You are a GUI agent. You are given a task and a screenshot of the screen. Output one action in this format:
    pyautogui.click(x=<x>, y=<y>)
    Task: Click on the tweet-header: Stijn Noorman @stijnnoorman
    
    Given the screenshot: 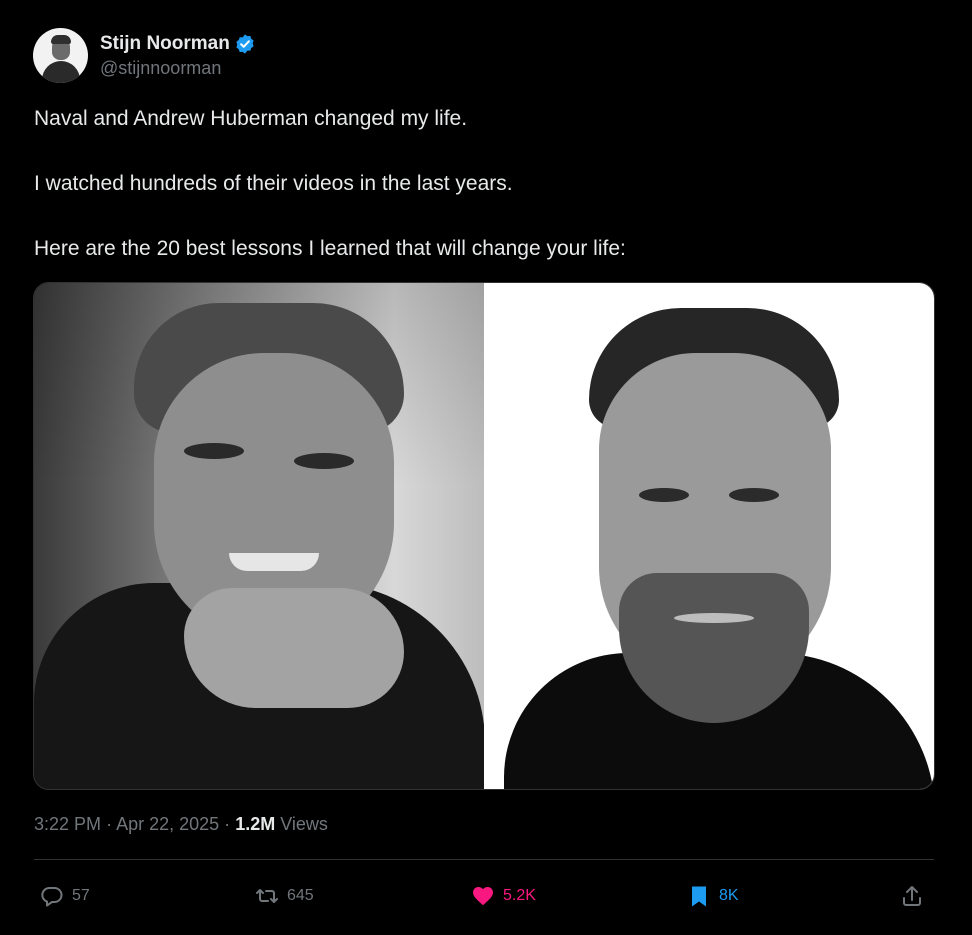 What is the action you would take?
    pyautogui.click(x=144, y=55)
    